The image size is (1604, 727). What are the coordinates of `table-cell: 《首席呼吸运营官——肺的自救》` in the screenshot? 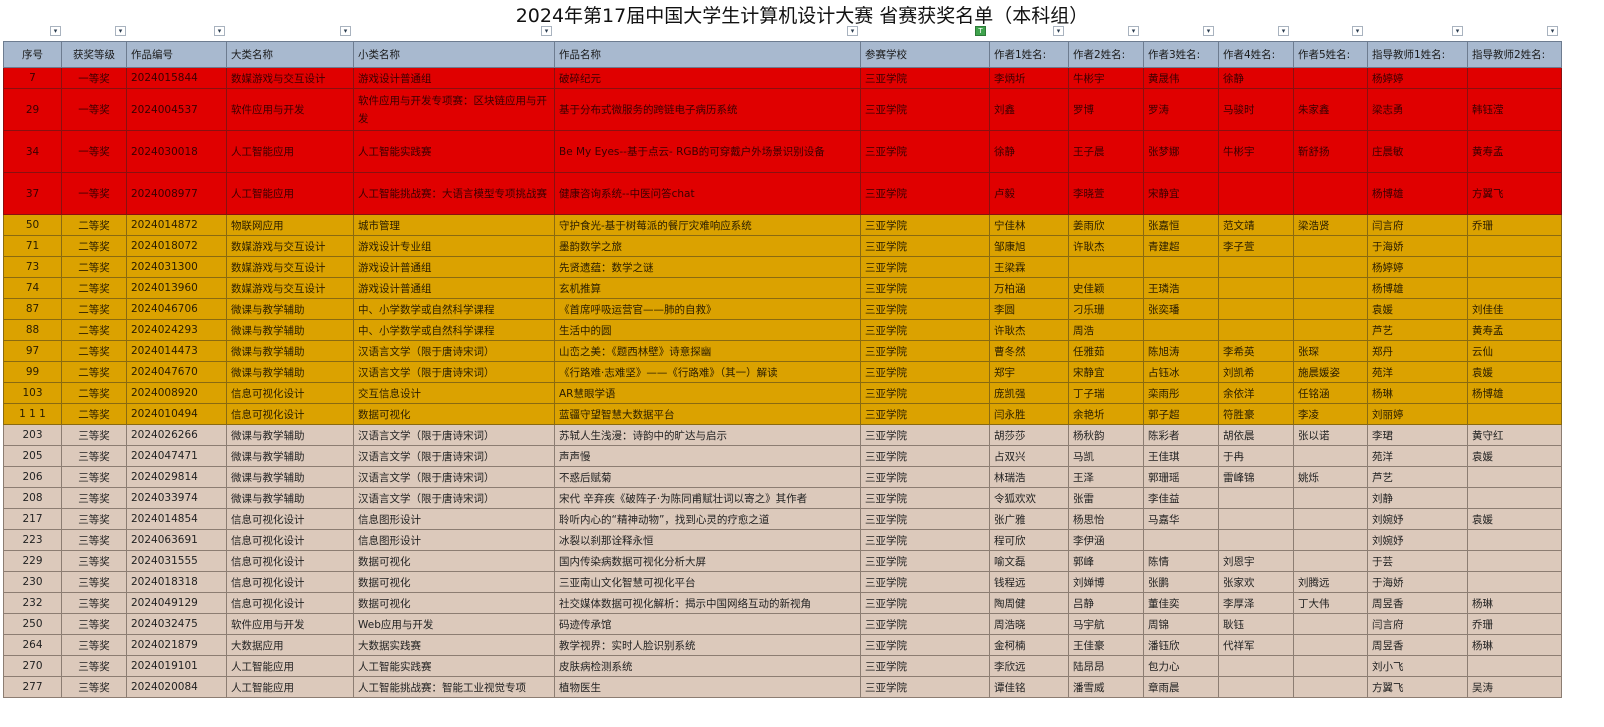 It's located at (707, 309).